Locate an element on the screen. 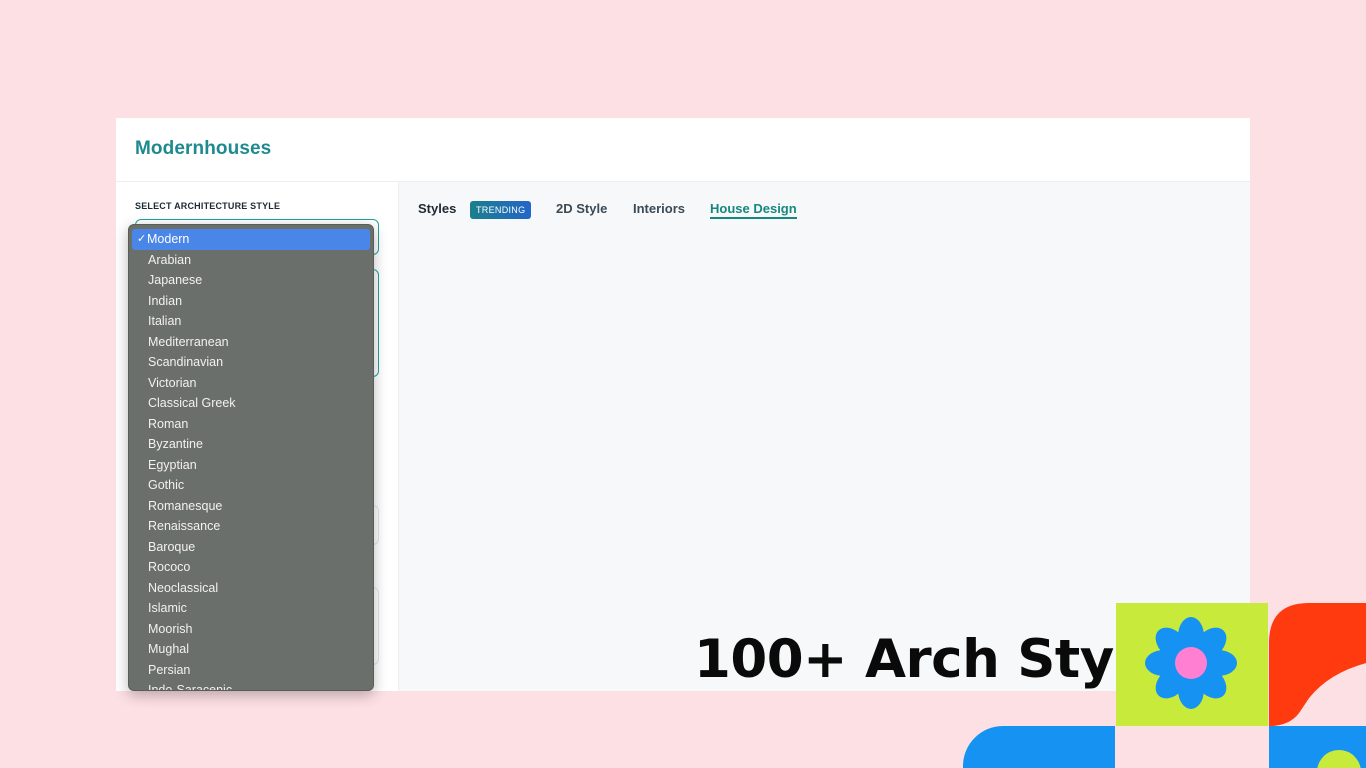 Image resolution: width=1366 pixels, height=768 pixels. dropdown-option: Moorish is located at coordinates (251, 629).